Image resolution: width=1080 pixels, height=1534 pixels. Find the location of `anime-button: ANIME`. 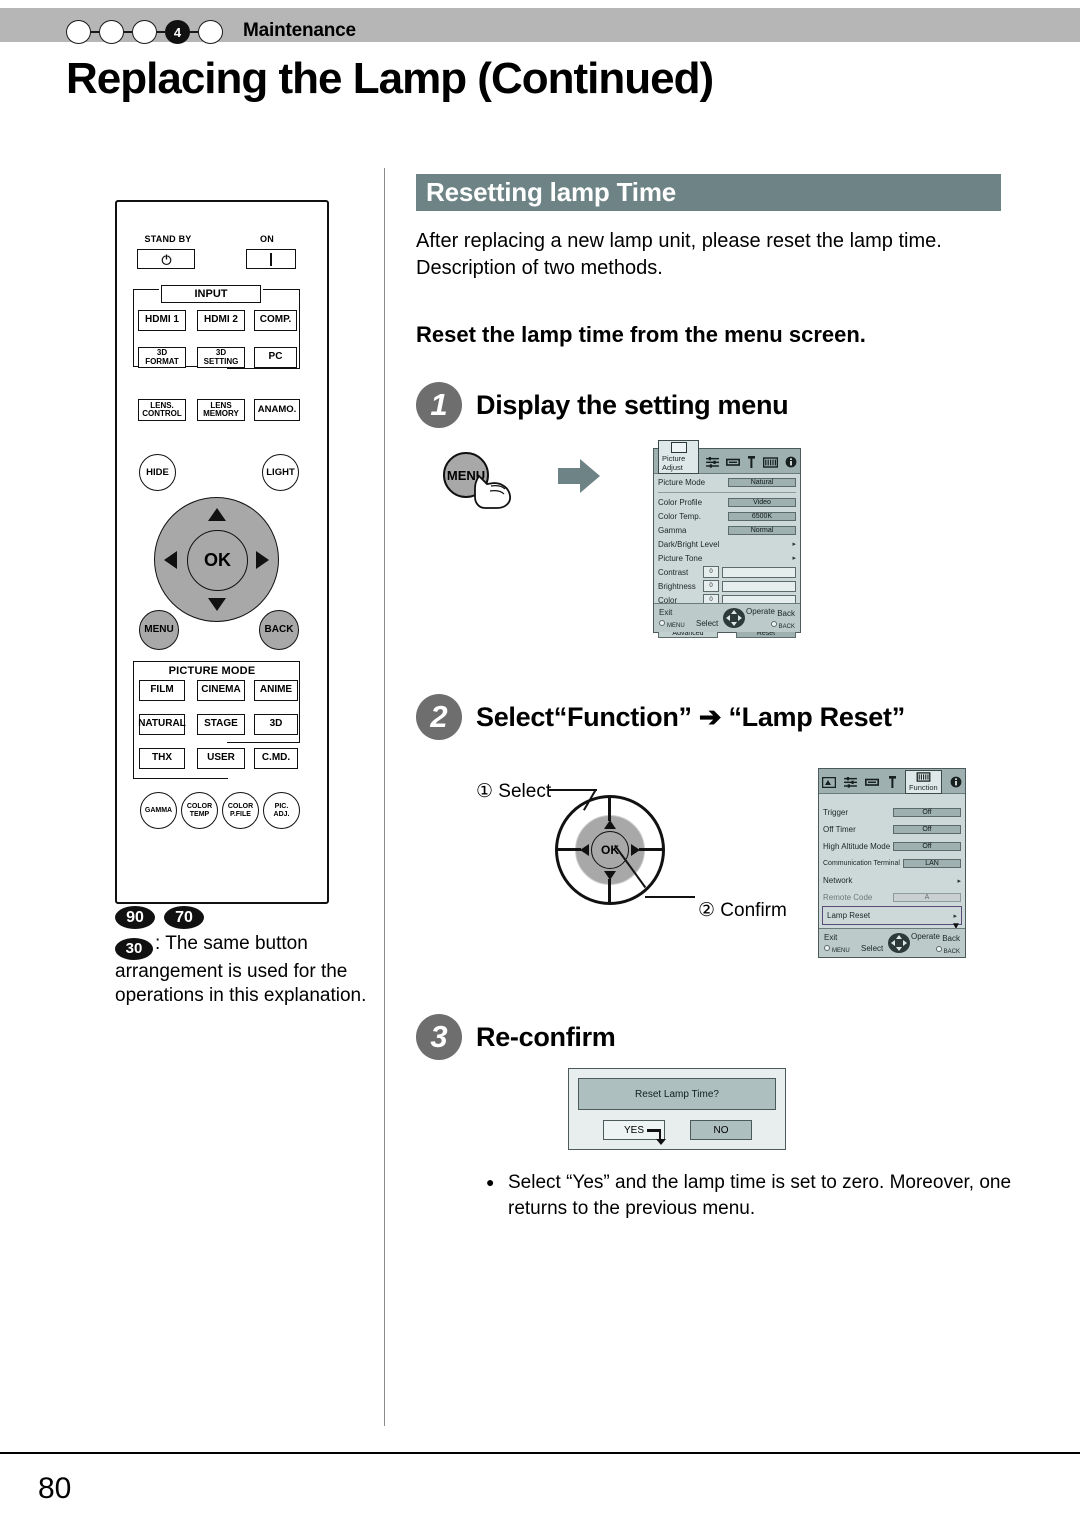

anime-button: ANIME is located at coordinates (276, 690).